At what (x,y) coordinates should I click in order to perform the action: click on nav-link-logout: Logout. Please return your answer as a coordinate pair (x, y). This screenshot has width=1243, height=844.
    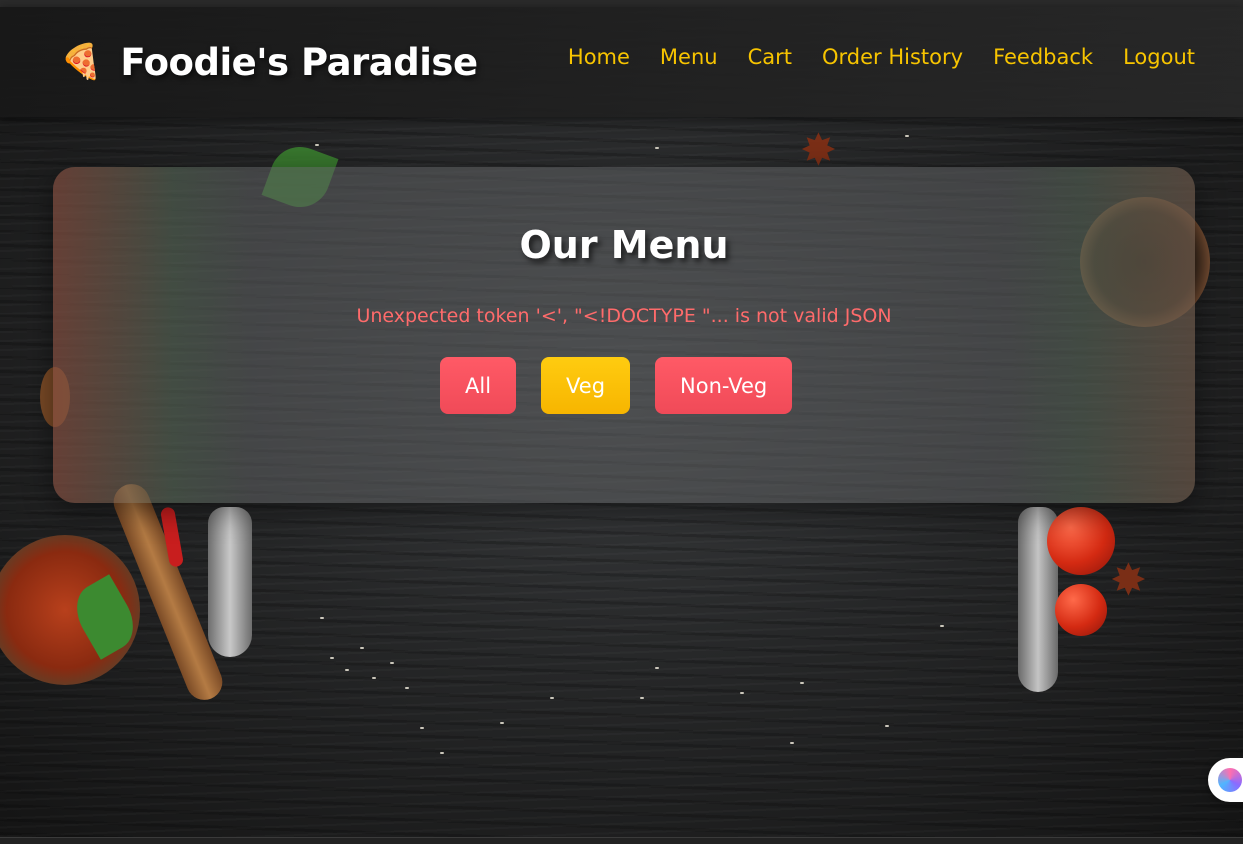
    Looking at the image, I should click on (1159, 57).